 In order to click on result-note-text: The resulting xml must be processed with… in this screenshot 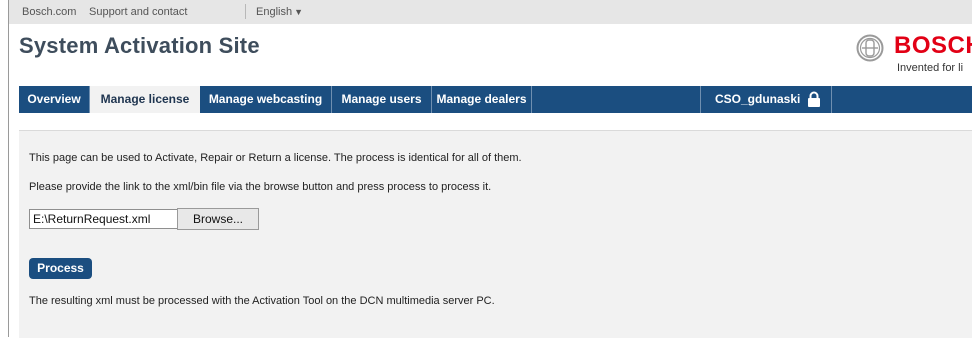, I will do `click(262, 301)`.